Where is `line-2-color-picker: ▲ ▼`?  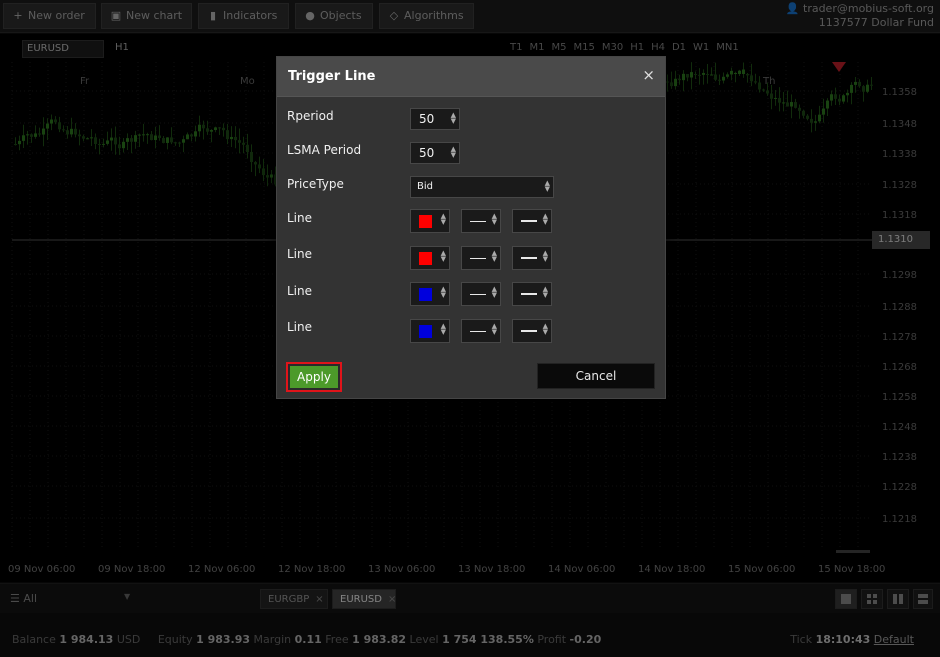
line-2-color-picker: ▲ ▼ is located at coordinates (430, 258).